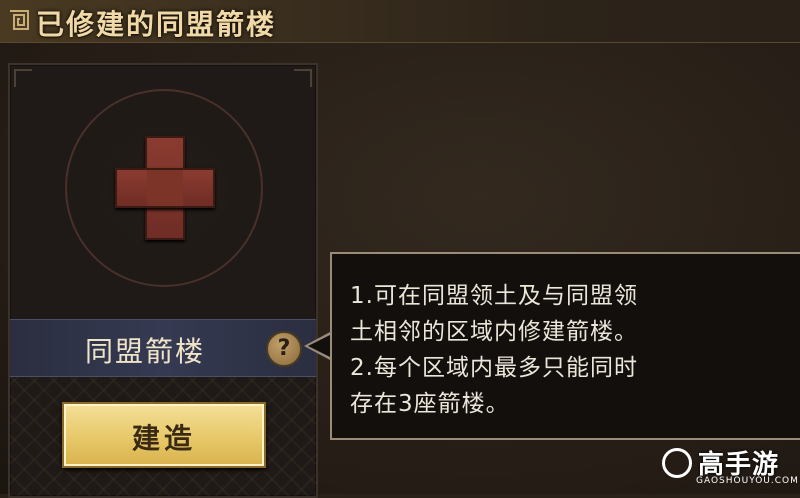 This screenshot has height=498, width=800. What do you see at coordinates (19, 20) in the screenshot?
I see `fret-ornament-icon` at bounding box center [19, 20].